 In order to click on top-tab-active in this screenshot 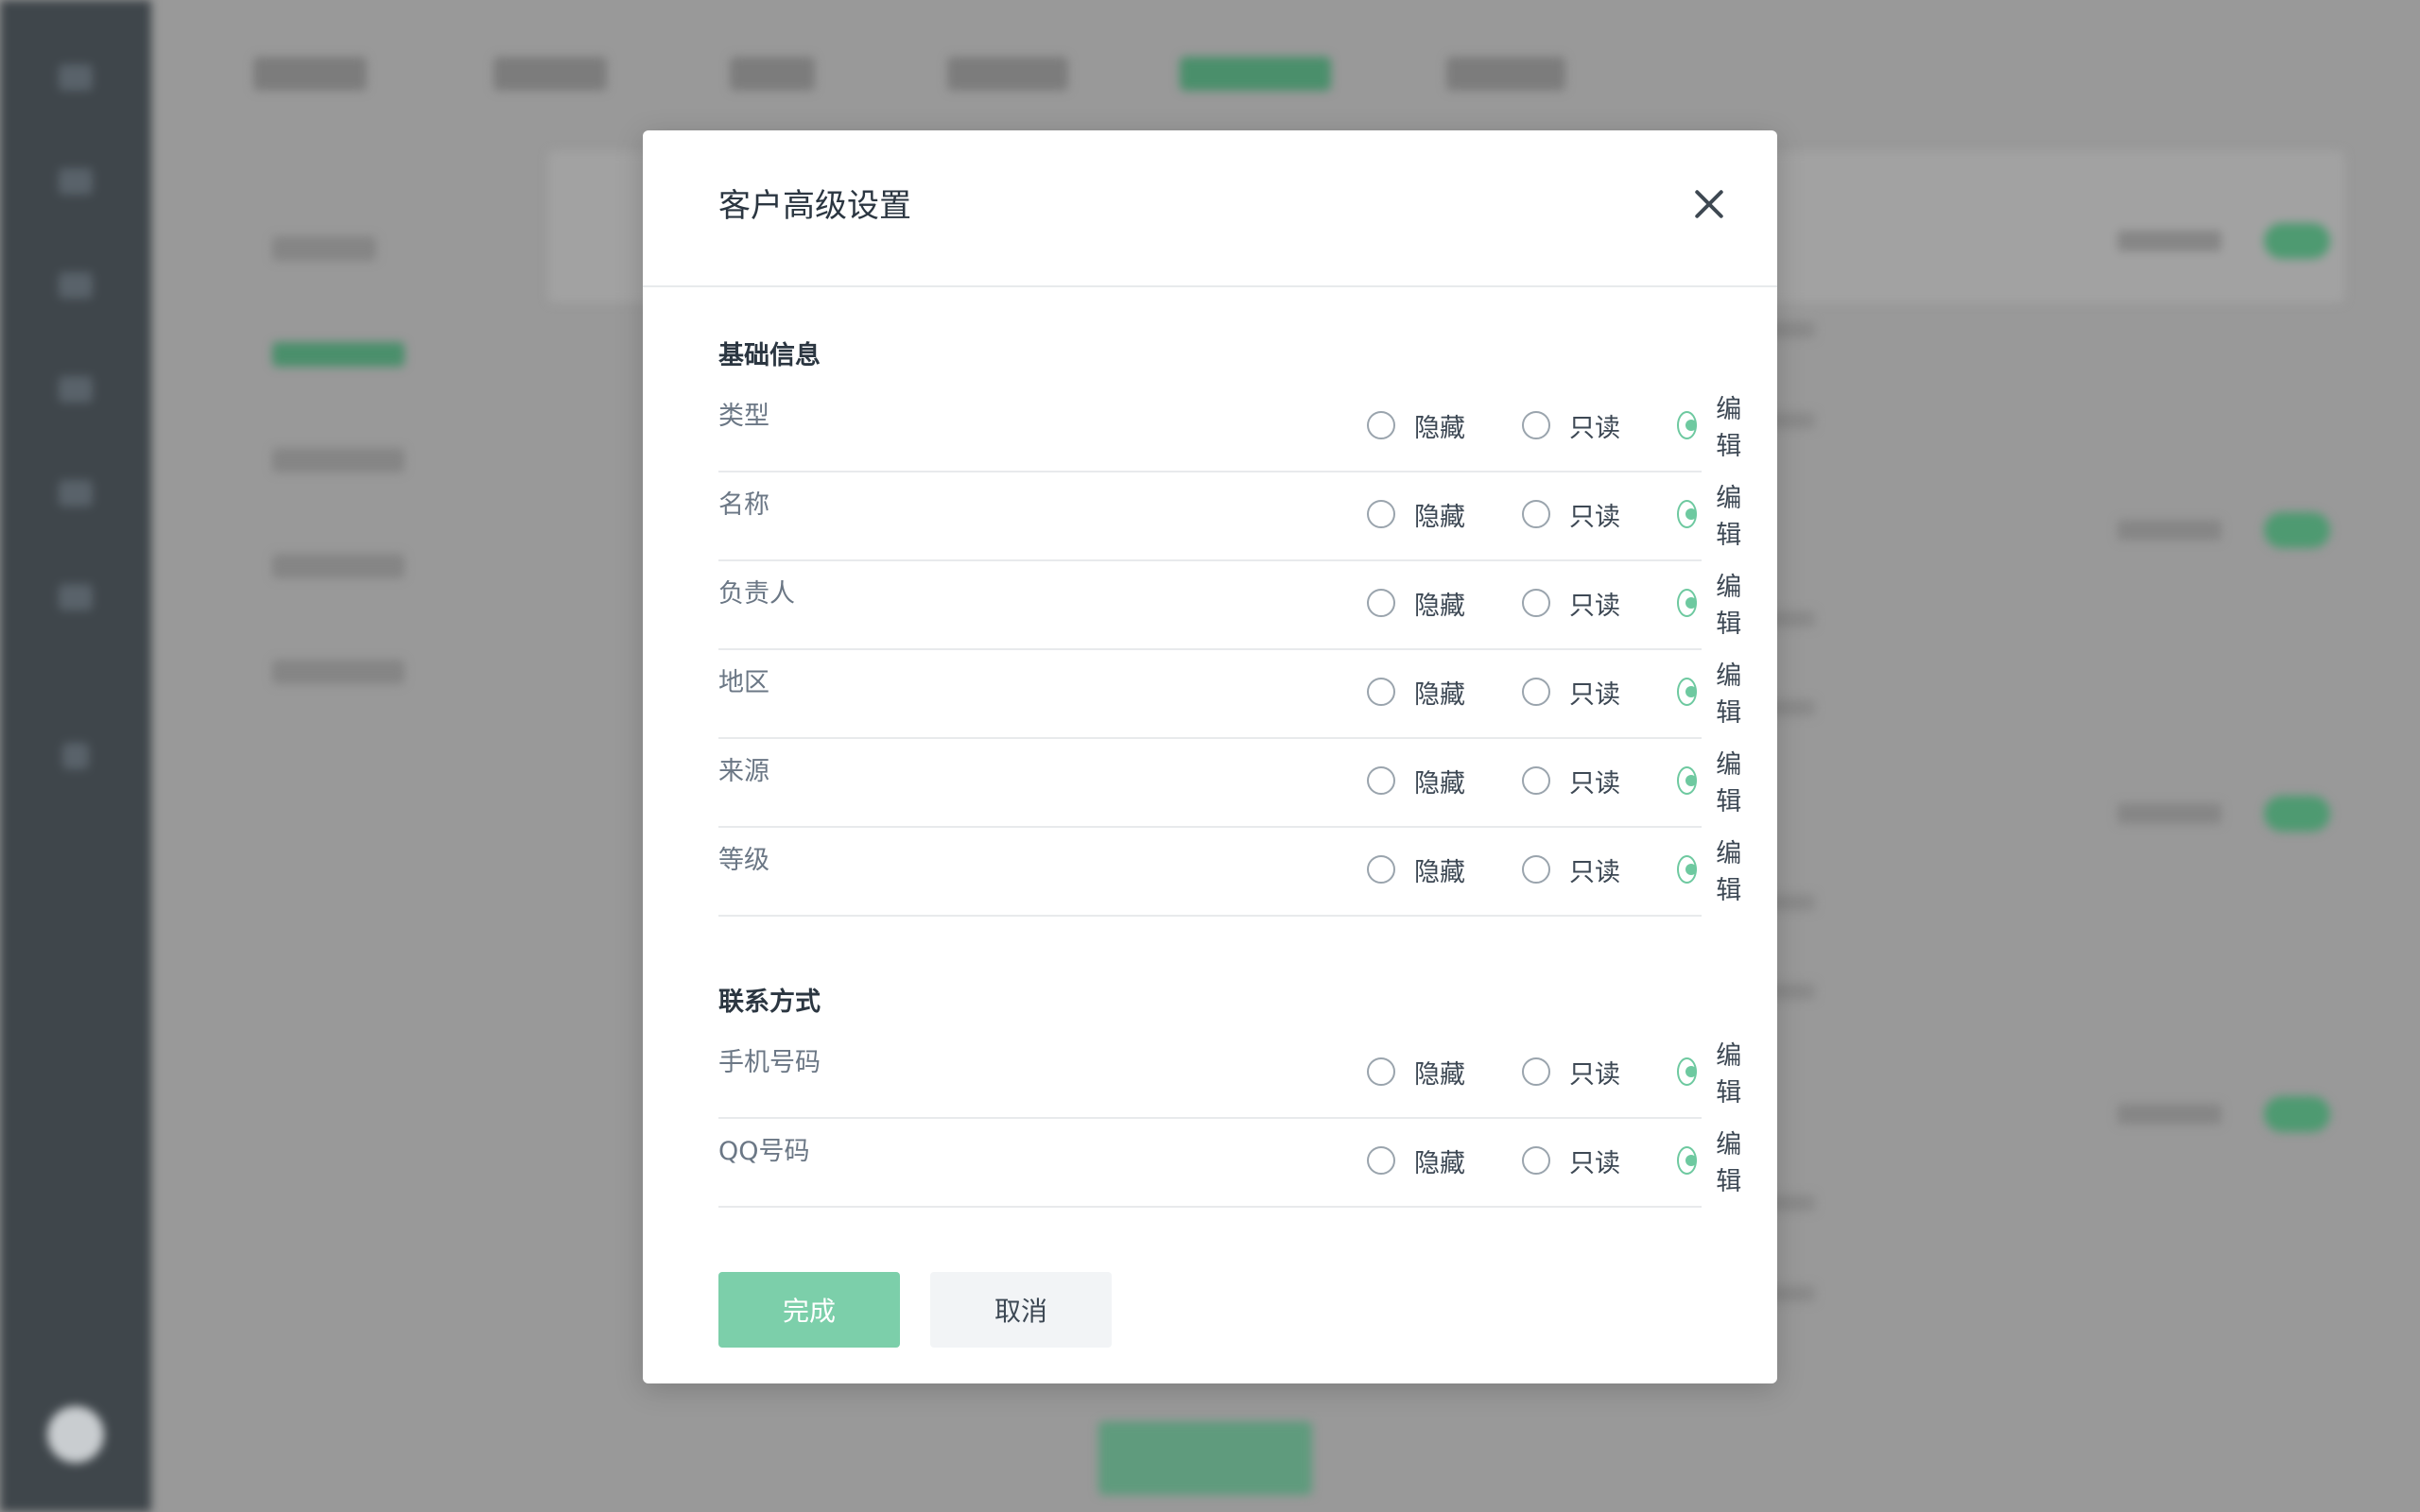, I will do `click(1255, 74)`.